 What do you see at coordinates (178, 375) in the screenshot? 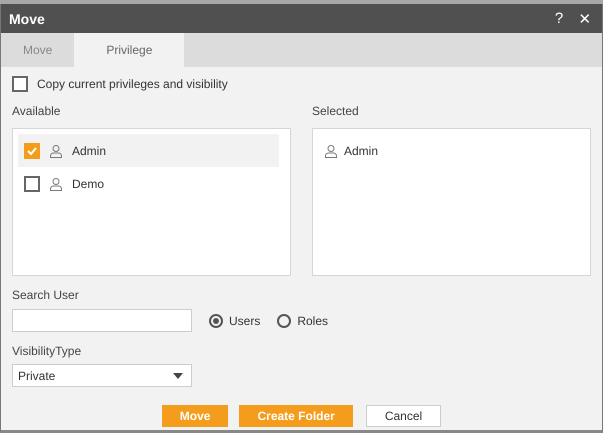
I see `caret-icon` at bounding box center [178, 375].